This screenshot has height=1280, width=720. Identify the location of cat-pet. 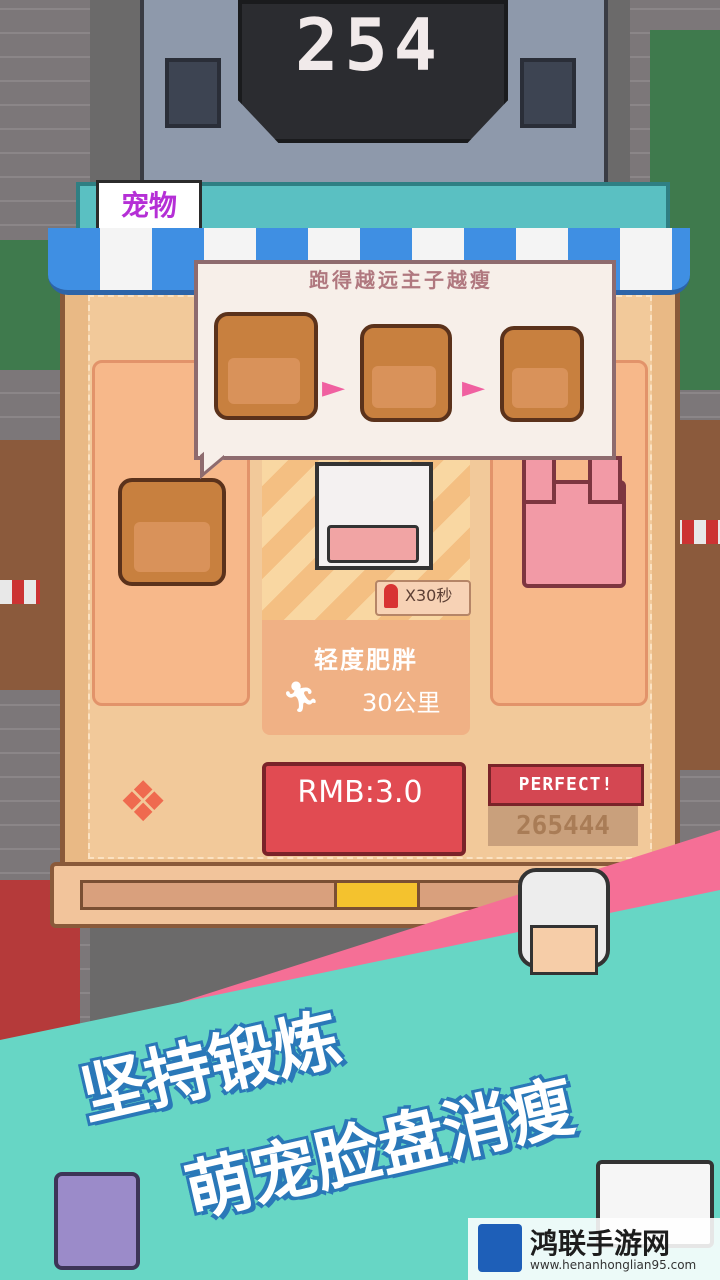
(97, 1221).